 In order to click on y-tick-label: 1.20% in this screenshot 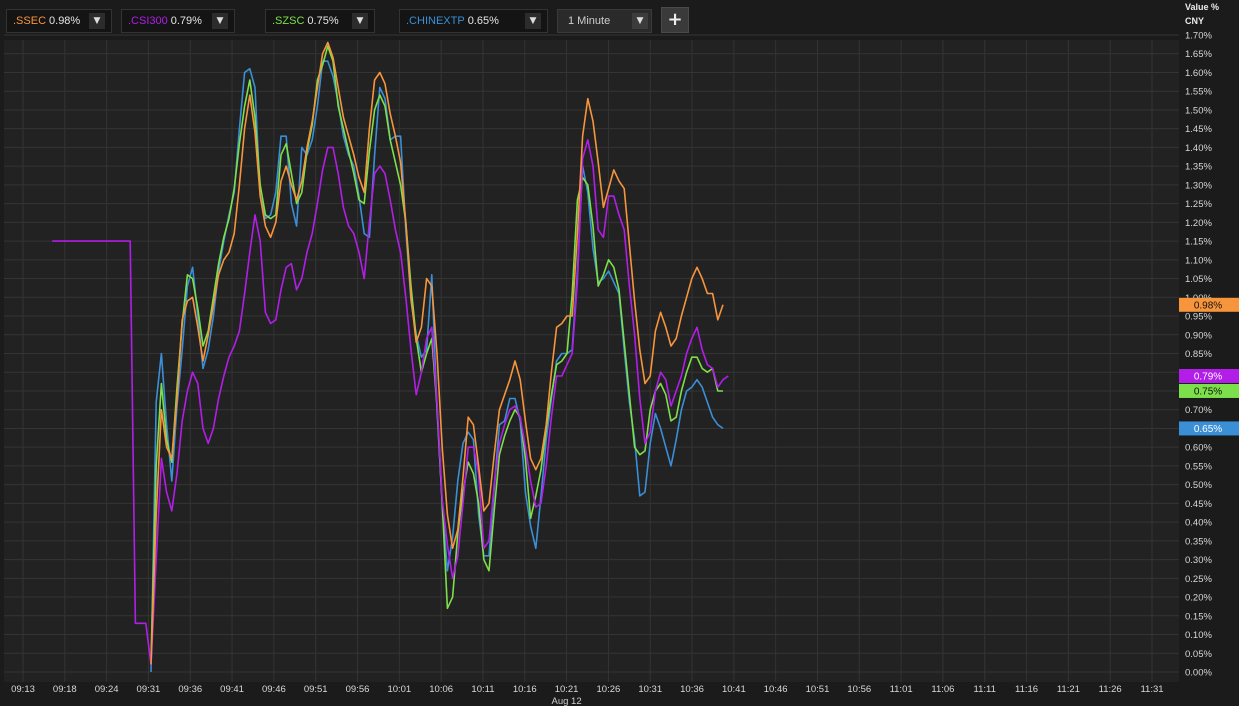, I will do `click(1198, 223)`.